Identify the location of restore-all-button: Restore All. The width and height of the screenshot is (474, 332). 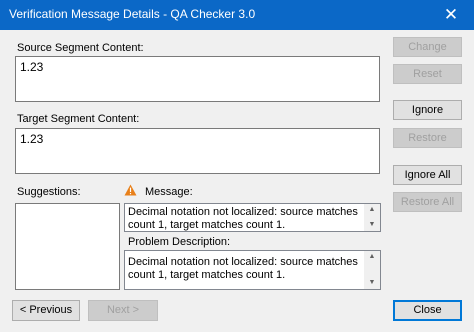
(427, 202).